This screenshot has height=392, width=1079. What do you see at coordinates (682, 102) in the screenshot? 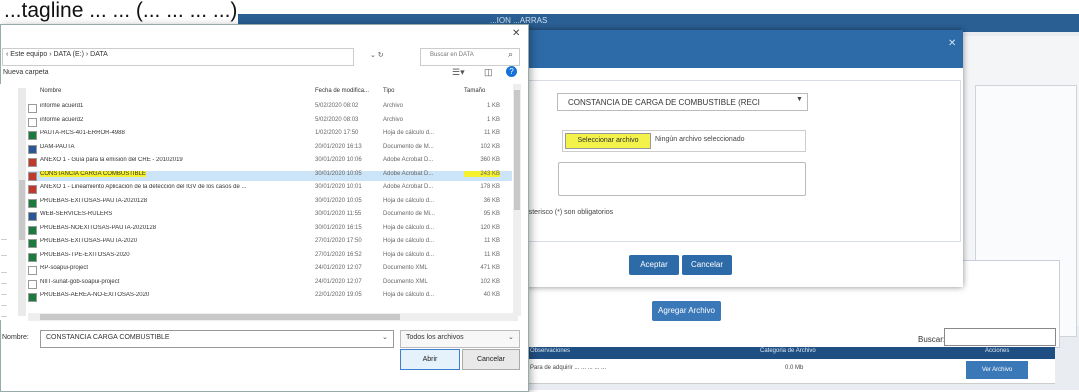
I see `document-type-select: CONSTANCIA DE CARGA DE COMBUSTIBLE (RECI` at bounding box center [682, 102].